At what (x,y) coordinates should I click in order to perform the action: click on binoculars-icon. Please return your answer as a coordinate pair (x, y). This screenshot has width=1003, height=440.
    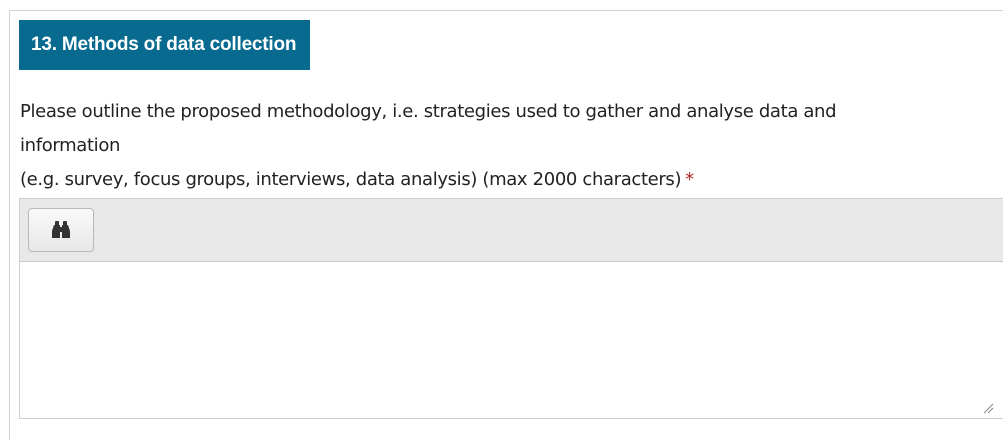
    Looking at the image, I should click on (61, 229).